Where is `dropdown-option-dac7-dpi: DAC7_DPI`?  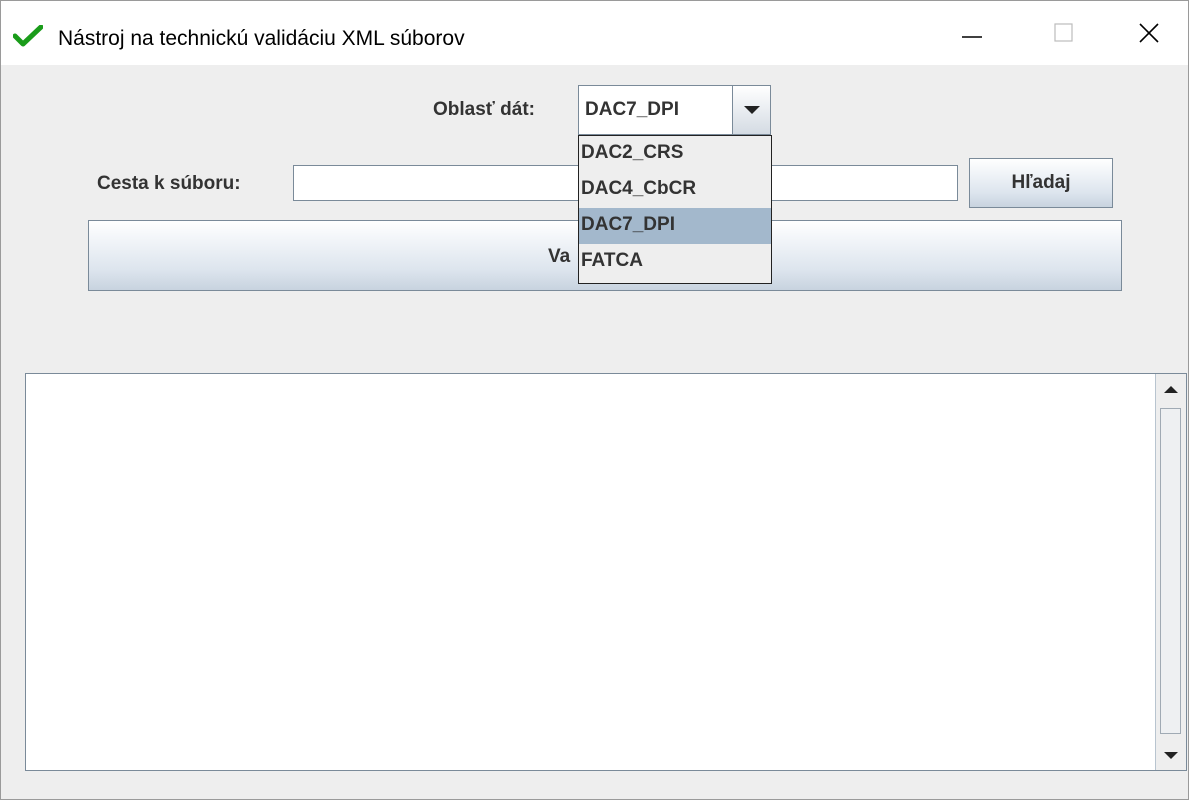 dropdown-option-dac7-dpi: DAC7_DPI is located at coordinates (675, 226).